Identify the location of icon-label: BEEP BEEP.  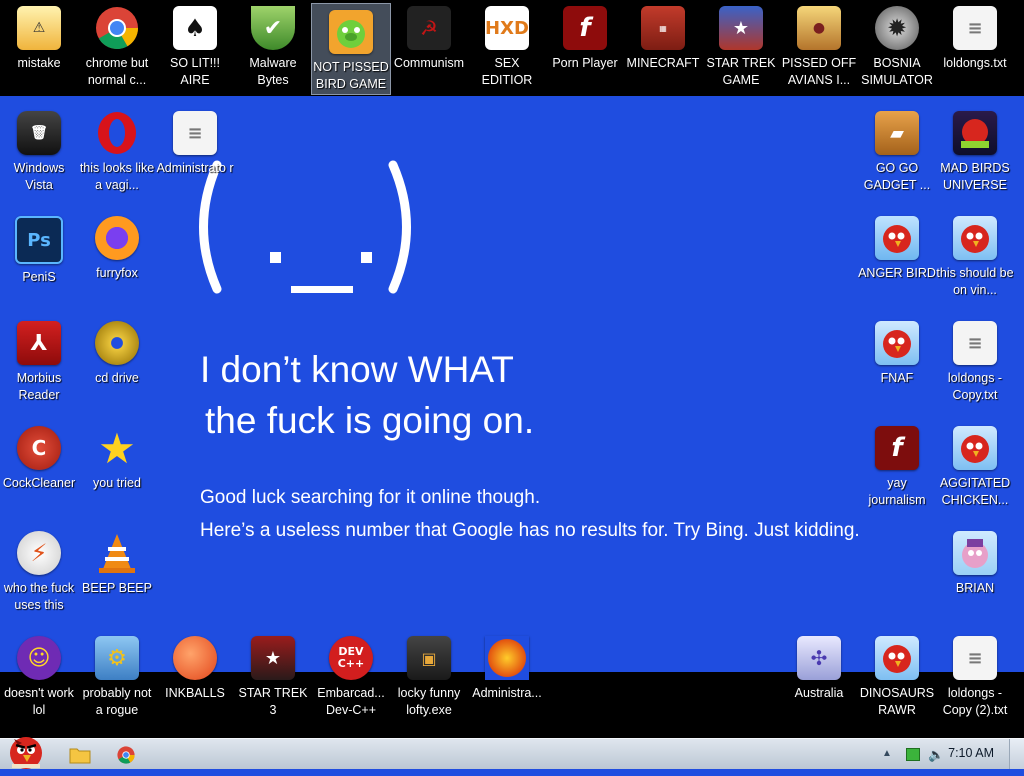
(117, 588).